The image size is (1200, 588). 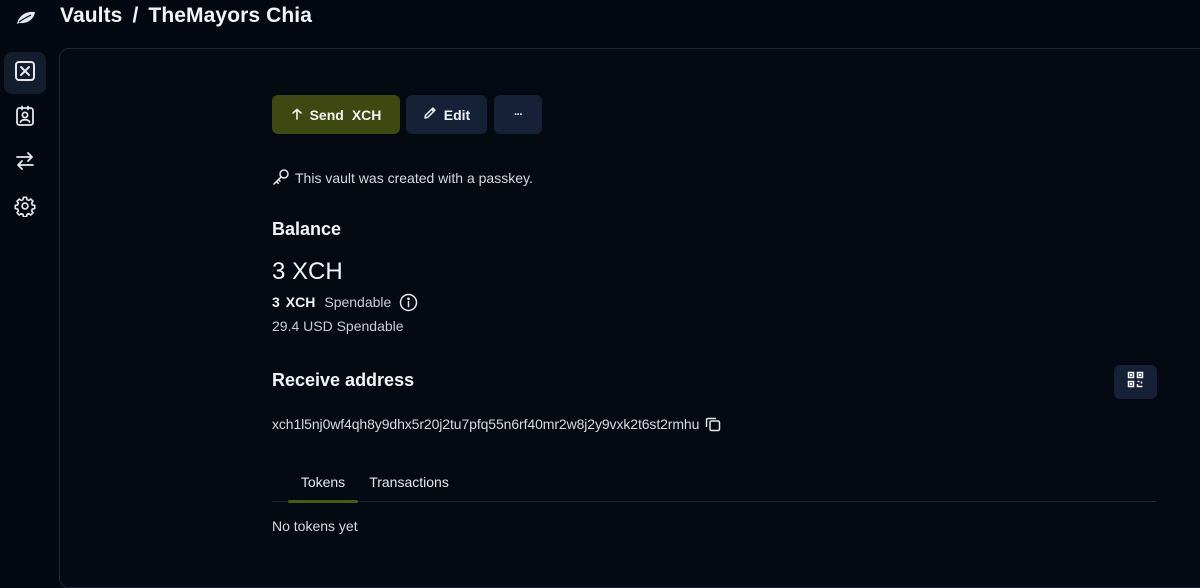 I want to click on sidebar-item-vaults, so click(x=25, y=73).